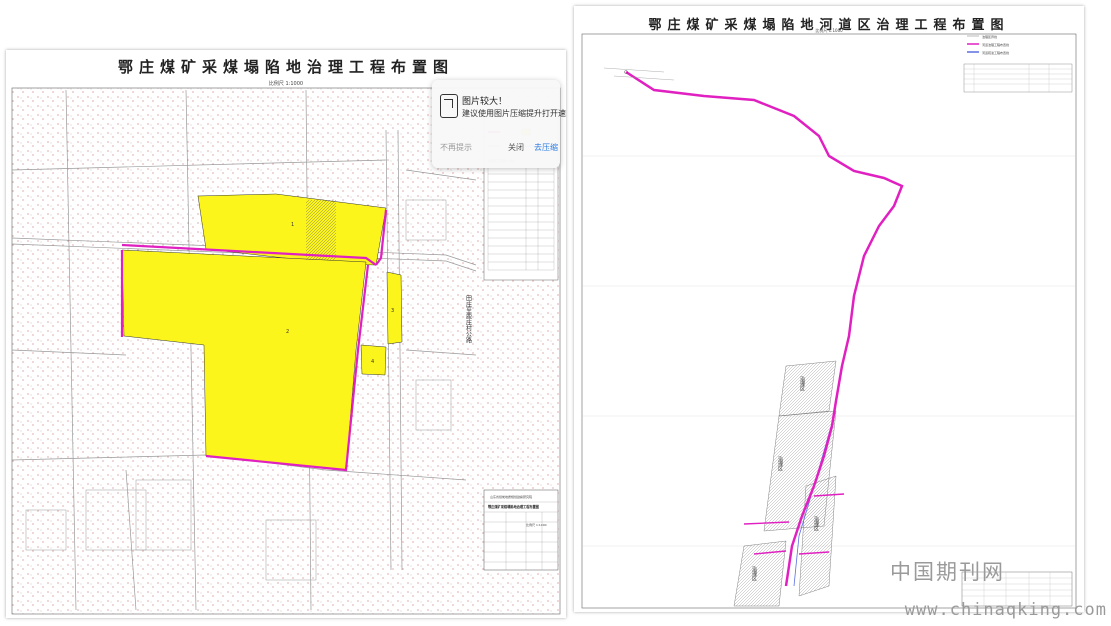 This screenshot has width=1111, height=626. Describe the element at coordinates (780, 463) in the screenshot. I see `zone-label-2: 治理区` at that location.